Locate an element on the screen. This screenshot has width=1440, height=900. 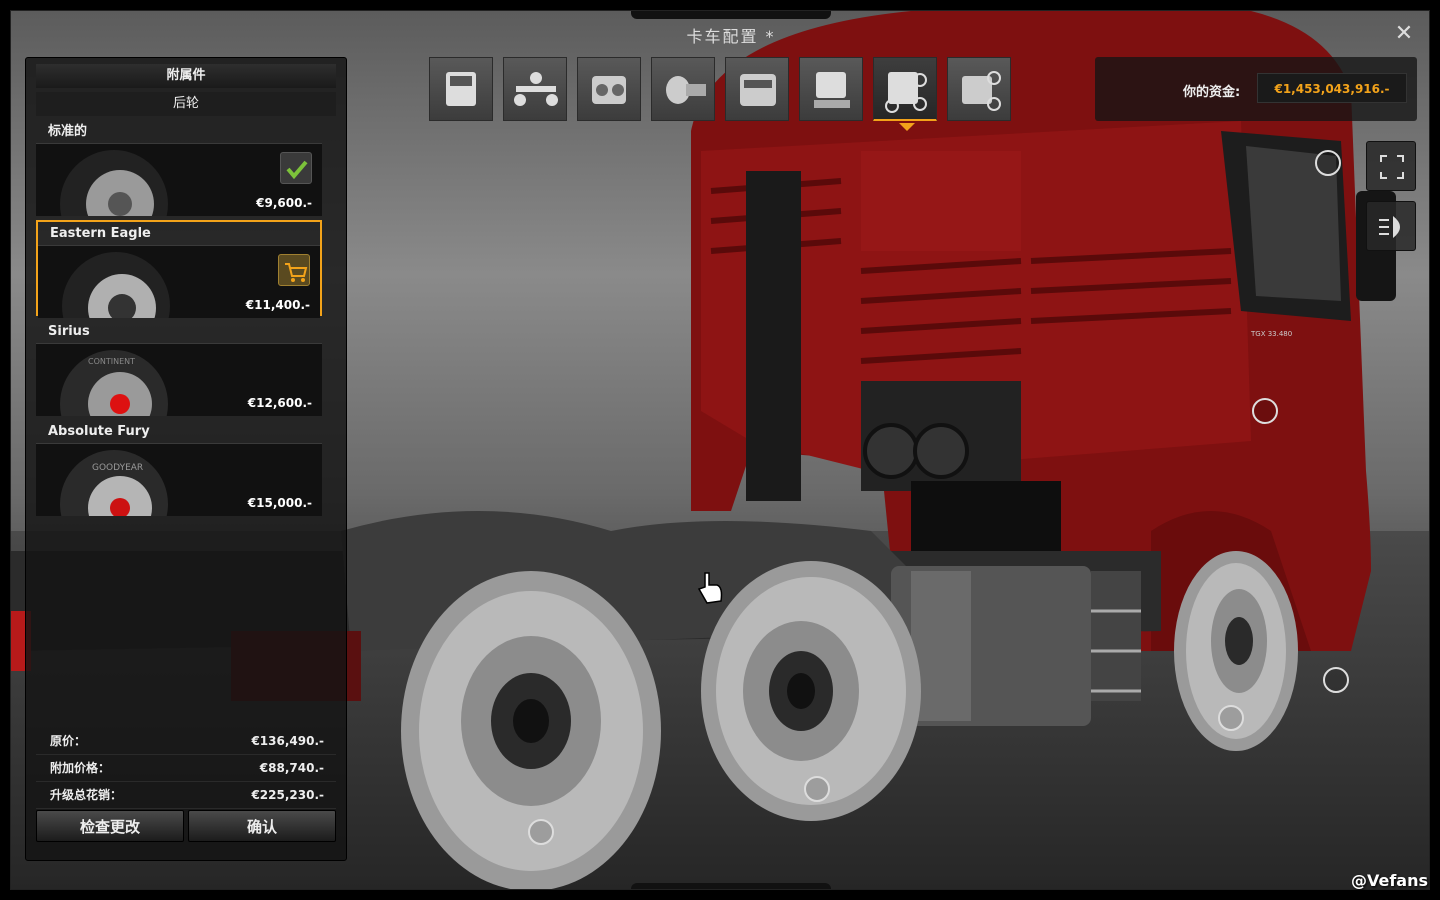
tab-transmission is located at coordinates (683, 89).